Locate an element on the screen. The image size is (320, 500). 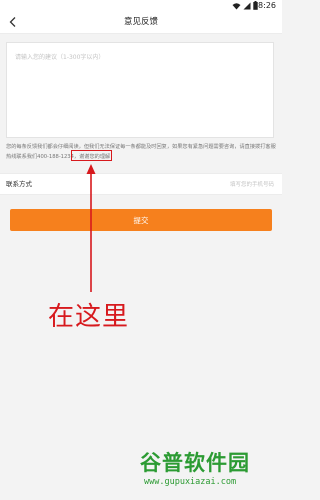
site-watermark: 谷普软件园 www.gupuxiazai.com is located at coordinates (209, 473).